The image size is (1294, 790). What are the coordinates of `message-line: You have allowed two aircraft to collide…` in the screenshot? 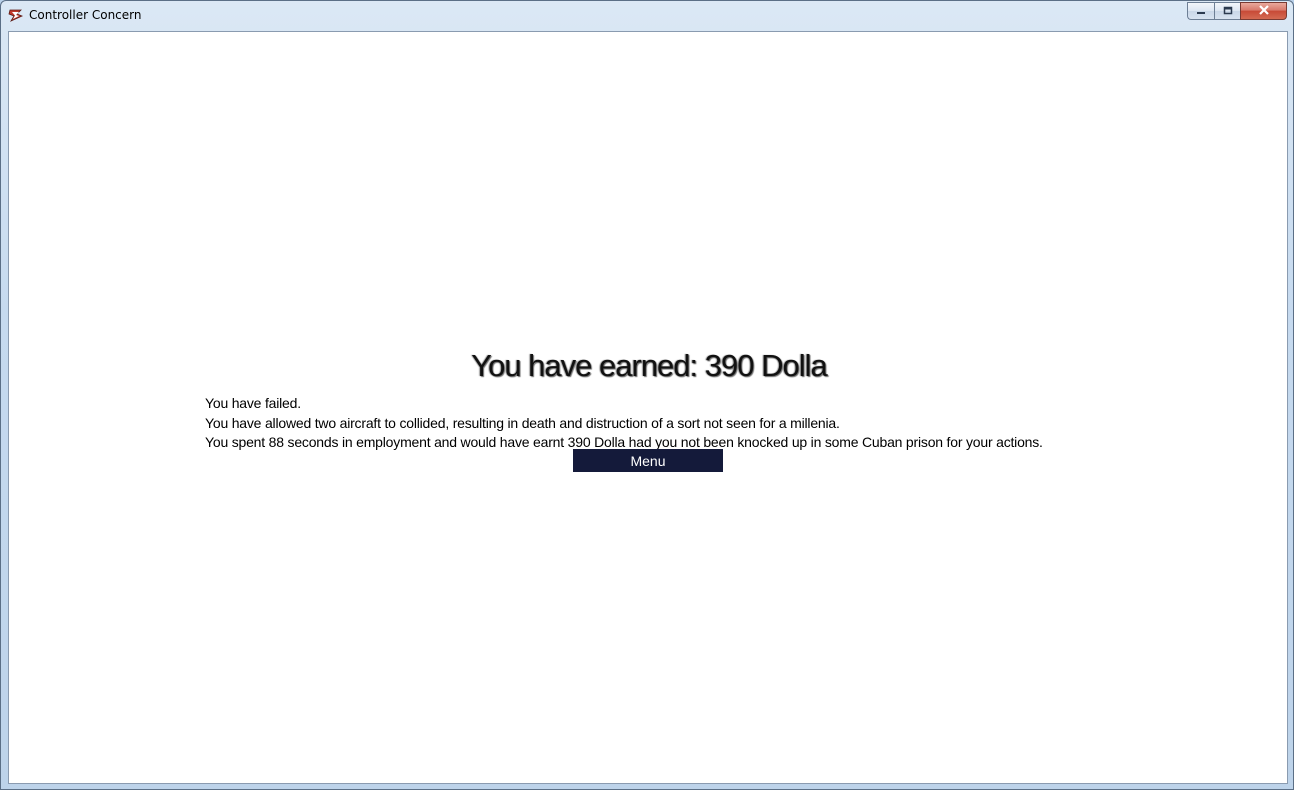 It's located at (522, 422).